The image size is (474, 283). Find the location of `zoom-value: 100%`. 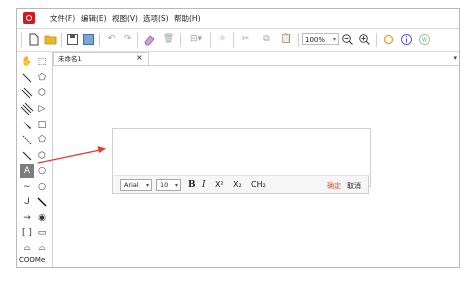

zoom-value: 100% is located at coordinates (315, 40).